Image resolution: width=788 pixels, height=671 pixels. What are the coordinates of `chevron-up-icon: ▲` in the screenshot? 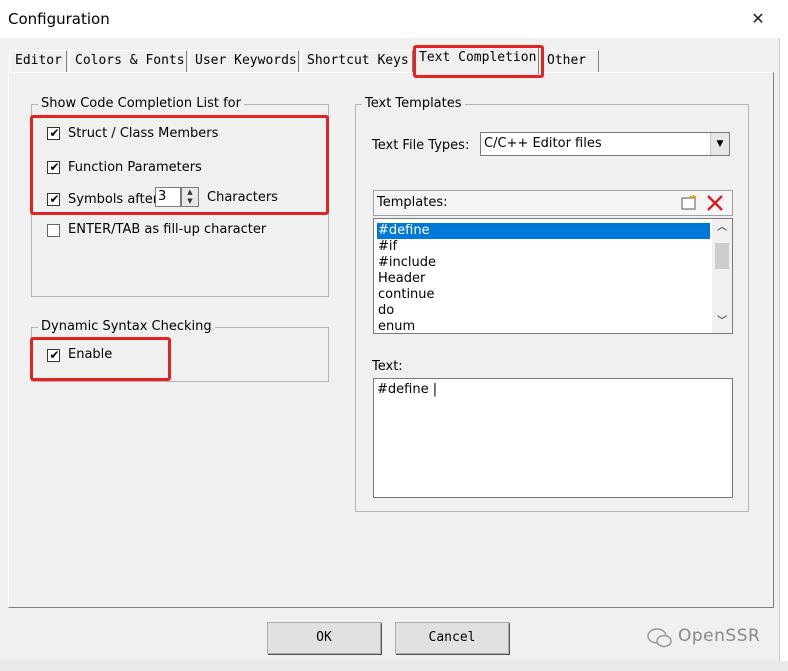 It's located at (190, 192).